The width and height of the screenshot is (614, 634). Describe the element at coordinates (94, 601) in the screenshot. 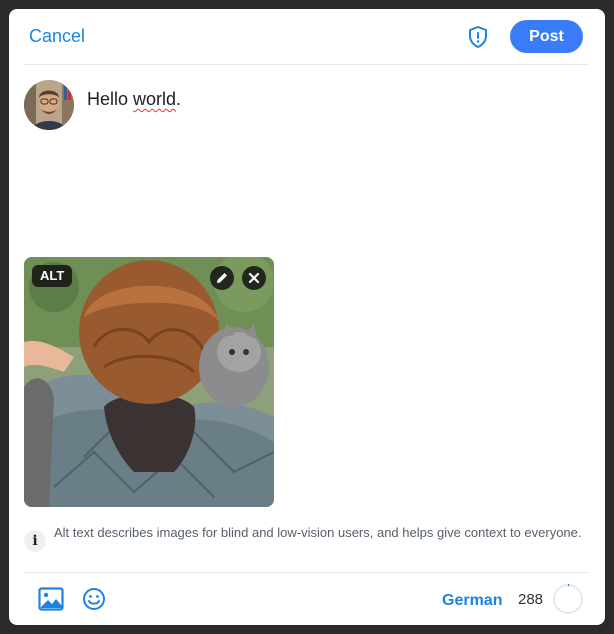

I see `emoji-icon` at that location.